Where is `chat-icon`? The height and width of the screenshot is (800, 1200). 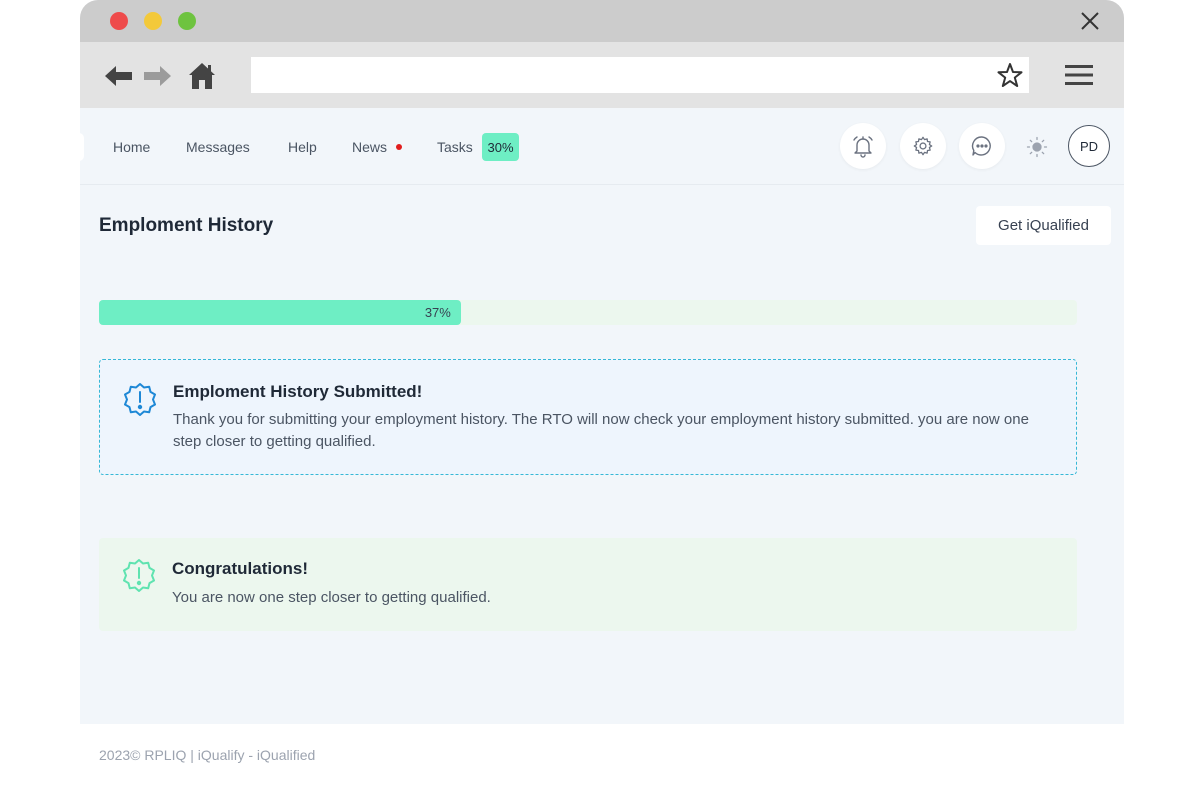
chat-icon is located at coordinates (981, 146).